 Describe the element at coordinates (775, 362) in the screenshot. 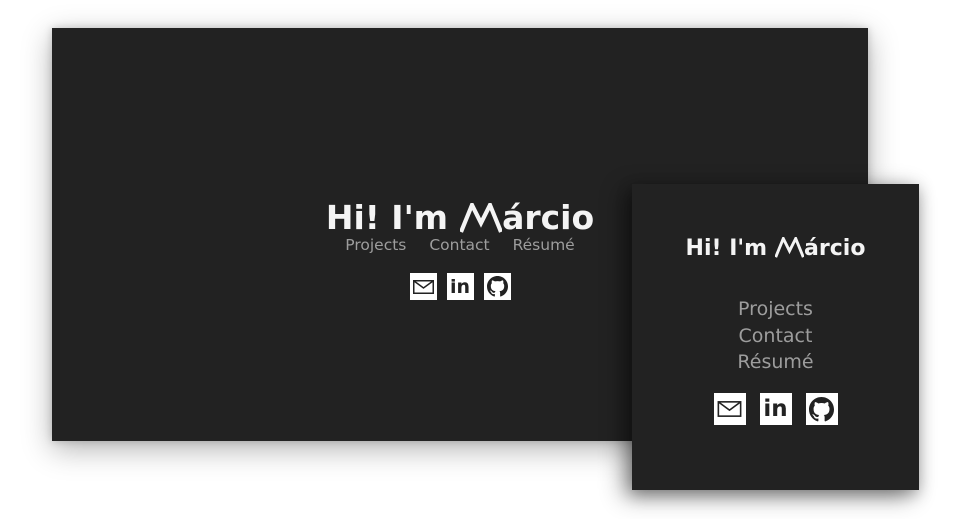

I see `nav-resume-link-mobile: Résumé` at that location.